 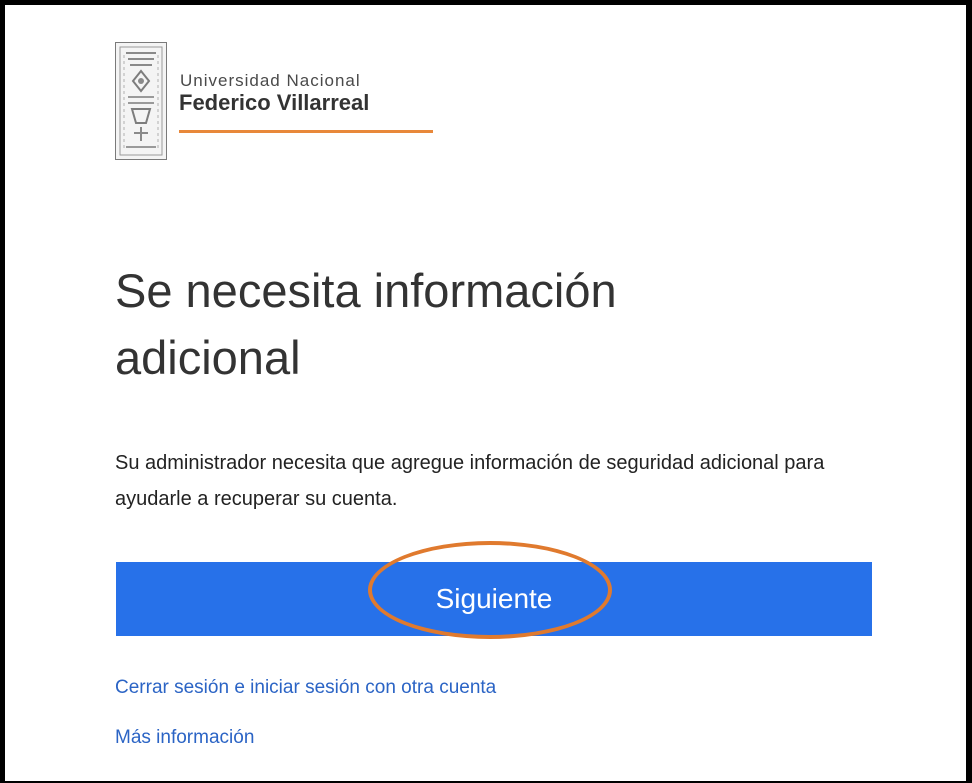 I want to click on university-name-line2: Federico Villarreal, so click(x=274, y=102).